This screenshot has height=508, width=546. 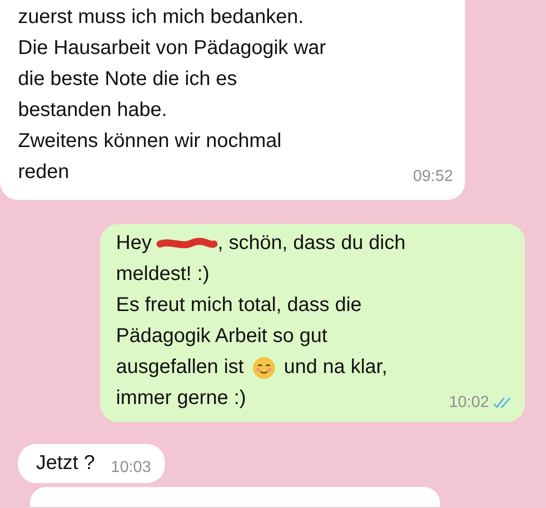 I want to click on message-text: zuerst muss ich mich bedanken., so click(x=161, y=17).